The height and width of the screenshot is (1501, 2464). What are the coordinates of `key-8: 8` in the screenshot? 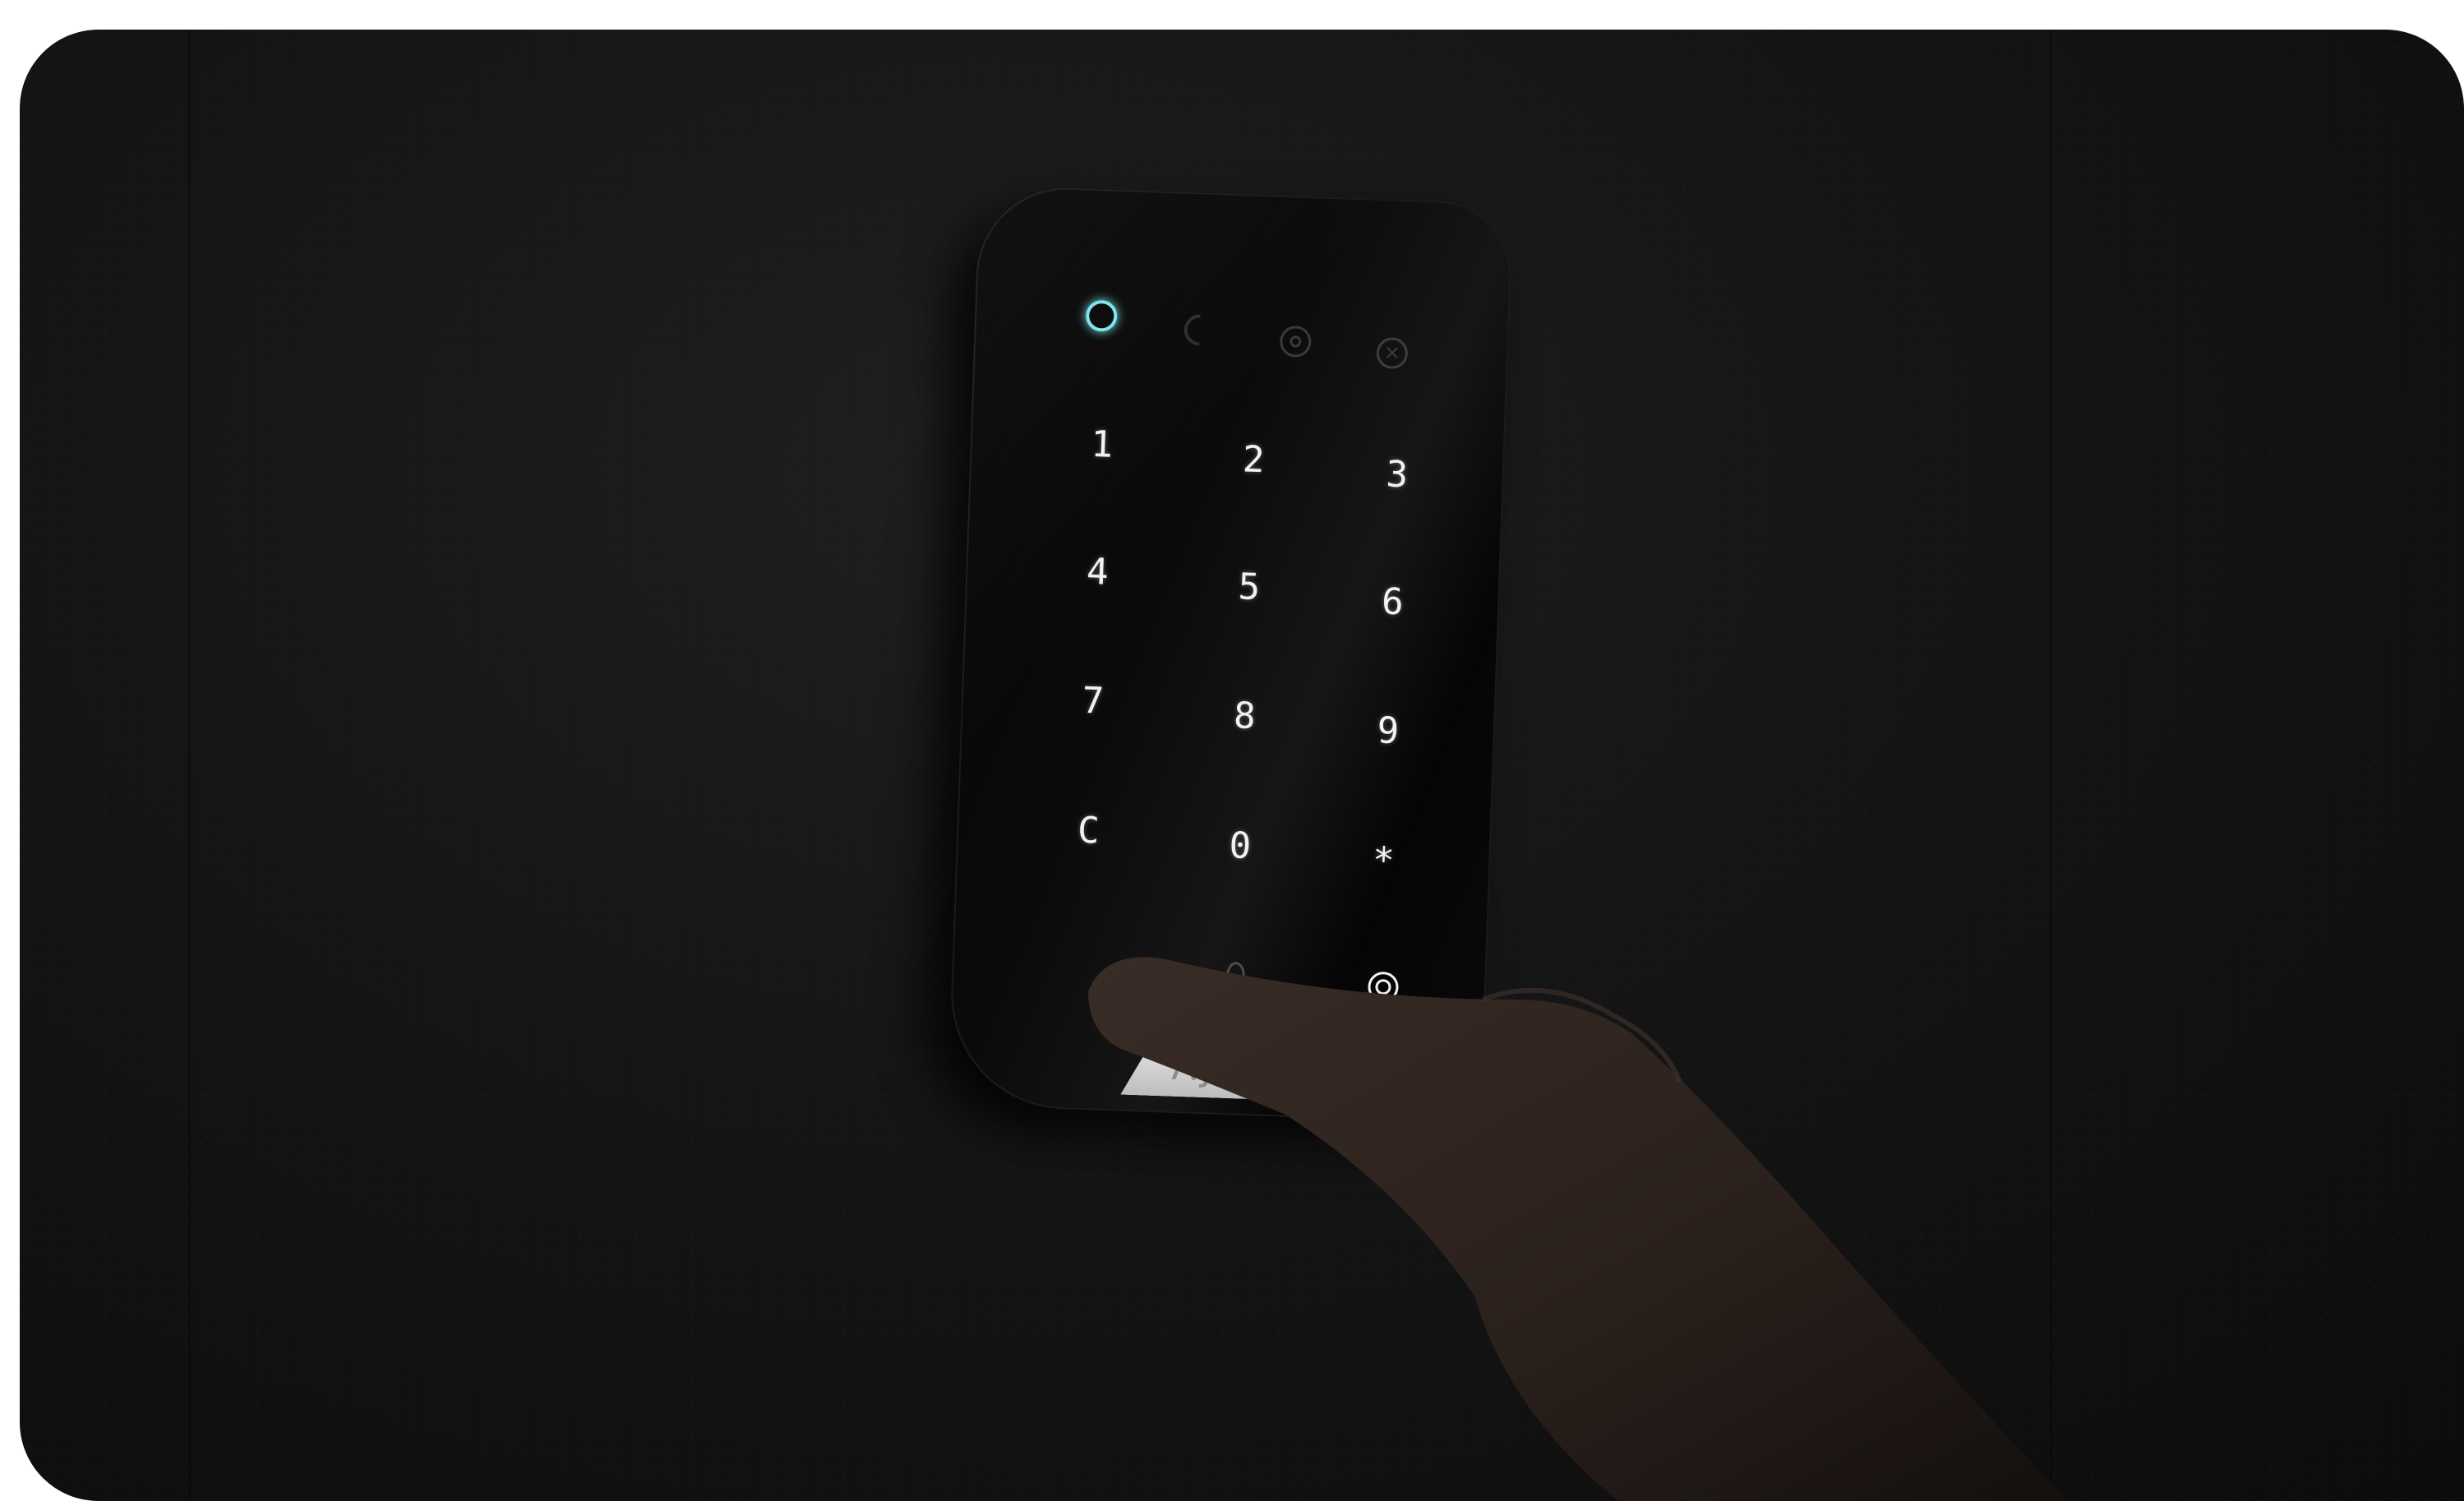 It's located at (1245, 715).